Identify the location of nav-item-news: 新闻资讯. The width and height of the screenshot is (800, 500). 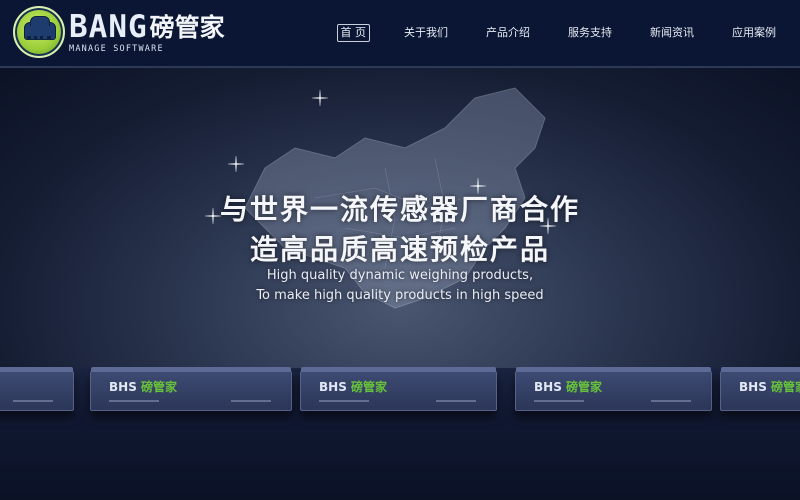
(672, 33).